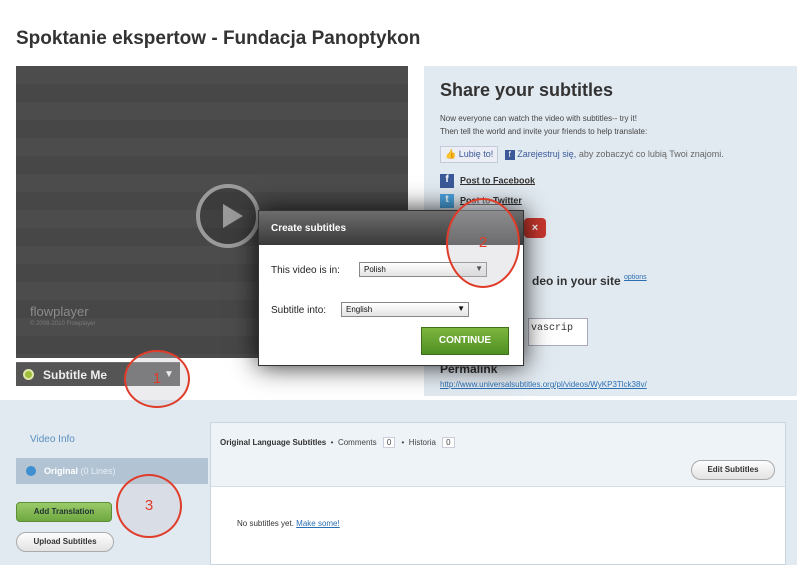 The image size is (797, 565). I want to click on comments-count: 0, so click(389, 442).